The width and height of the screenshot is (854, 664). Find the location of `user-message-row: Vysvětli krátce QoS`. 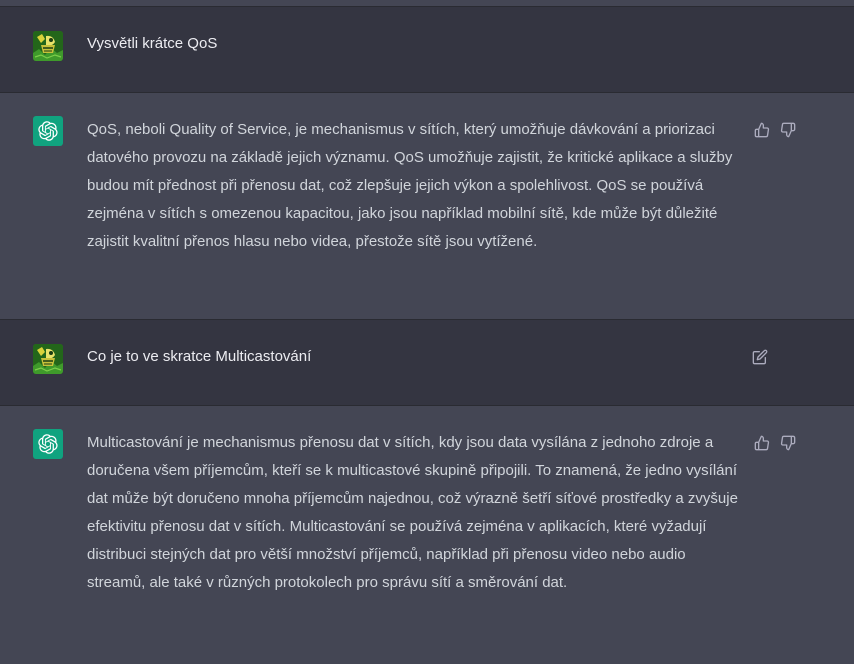

user-message-row: Vysvětli krátce QoS is located at coordinates (427, 50).